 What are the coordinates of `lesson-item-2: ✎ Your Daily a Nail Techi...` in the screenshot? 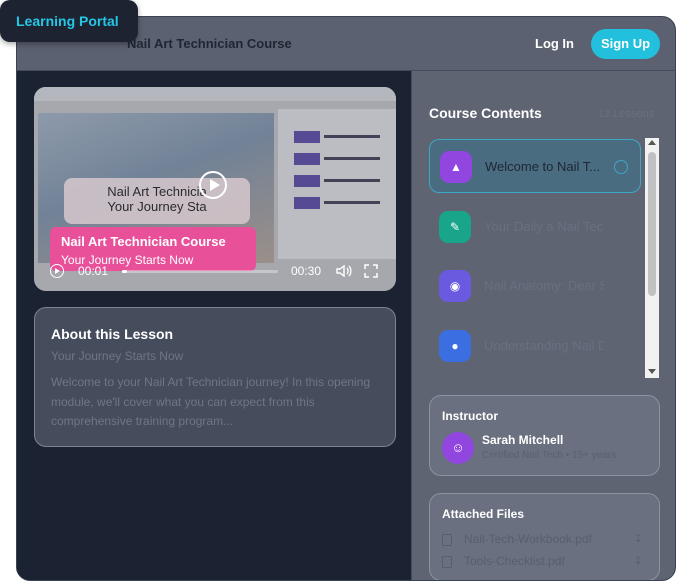 It's located at (535, 227).